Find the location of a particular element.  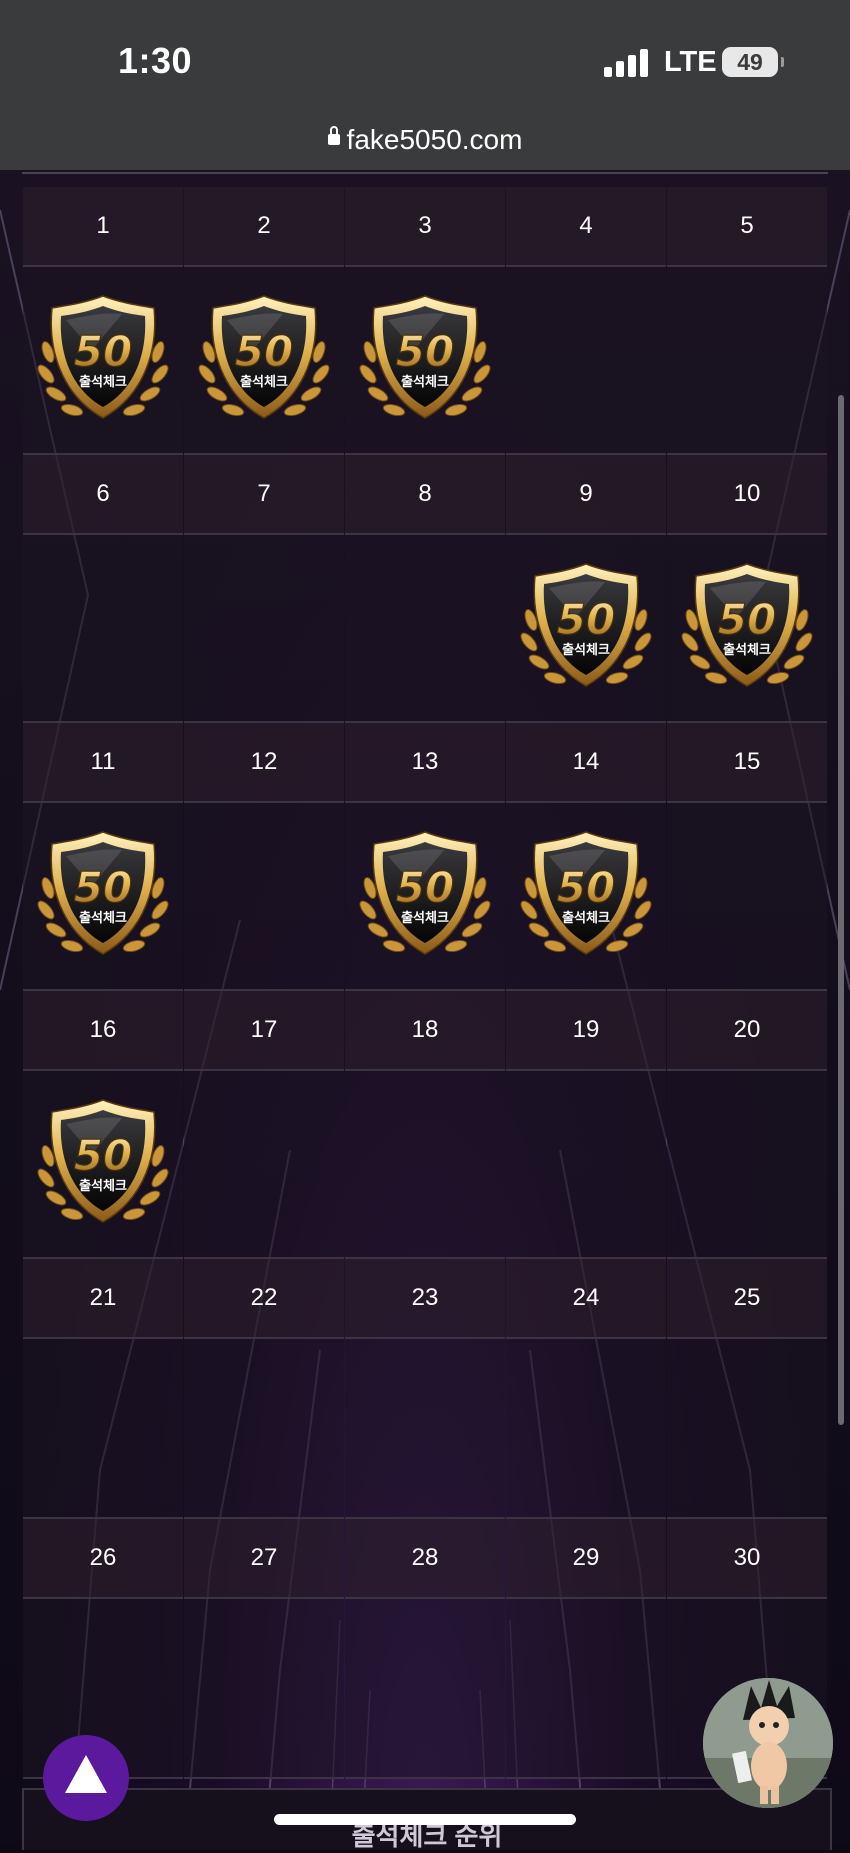

calendar-day-cell: 3 50 출석체크 is located at coordinates (425, 321).